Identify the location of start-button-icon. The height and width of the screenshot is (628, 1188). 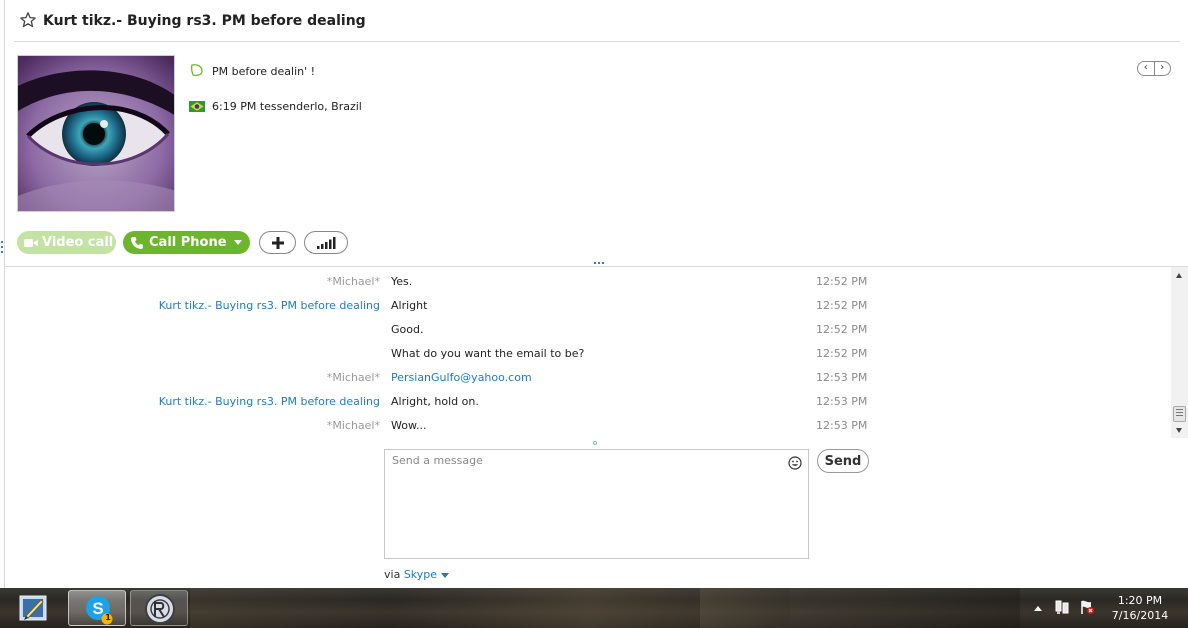
(33, 608).